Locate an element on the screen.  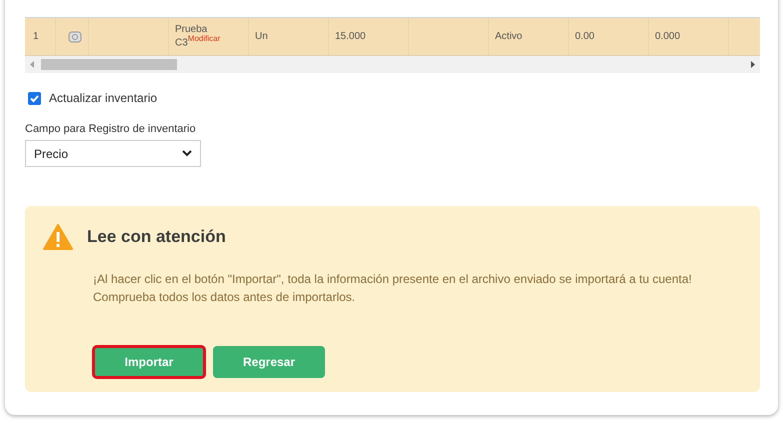
alert-message: Comprueba todos los datos antes de importarlos. is located at coordinates (224, 297).